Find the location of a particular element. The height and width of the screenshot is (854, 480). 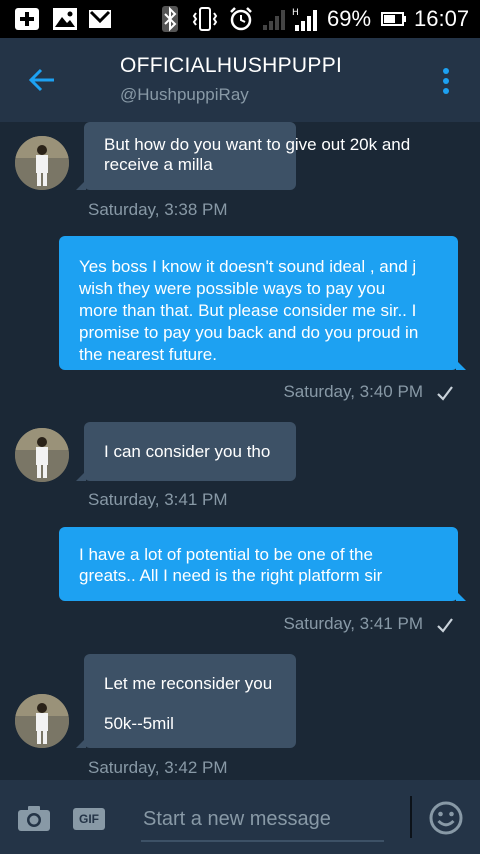

gif-button: GIF is located at coordinates (89, 819).